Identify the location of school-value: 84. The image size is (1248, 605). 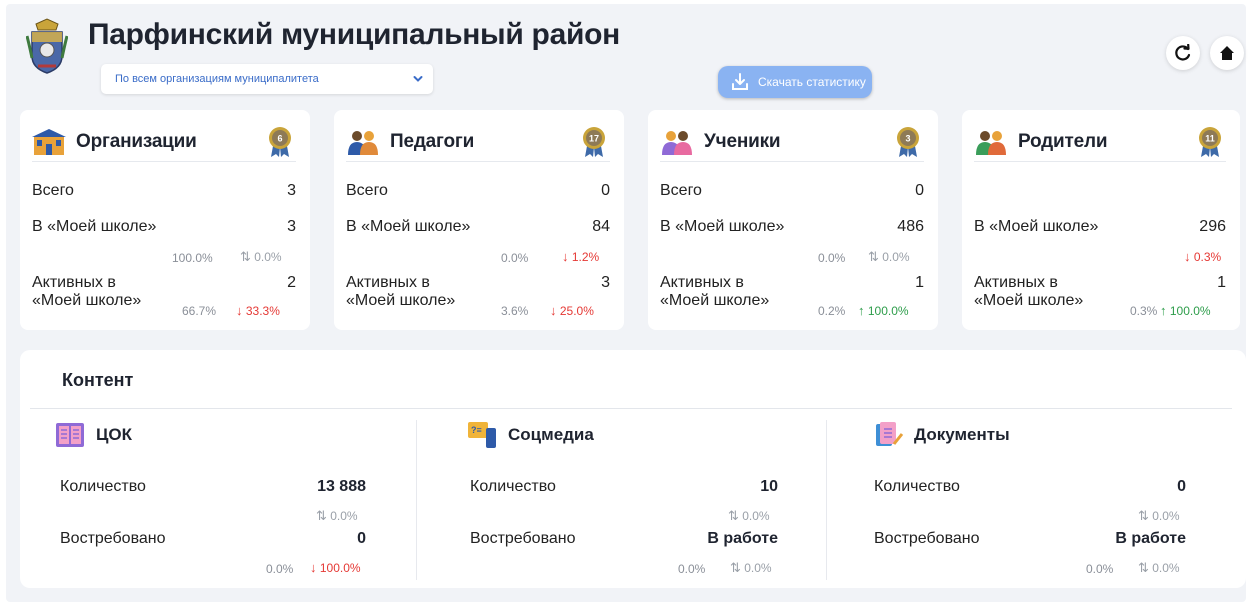
(601, 226).